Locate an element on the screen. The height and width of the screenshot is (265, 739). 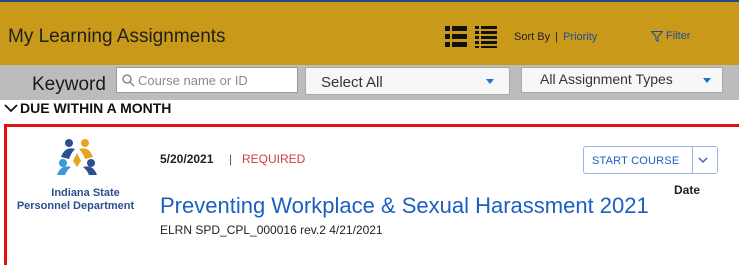
search-icon is located at coordinates (128, 80).